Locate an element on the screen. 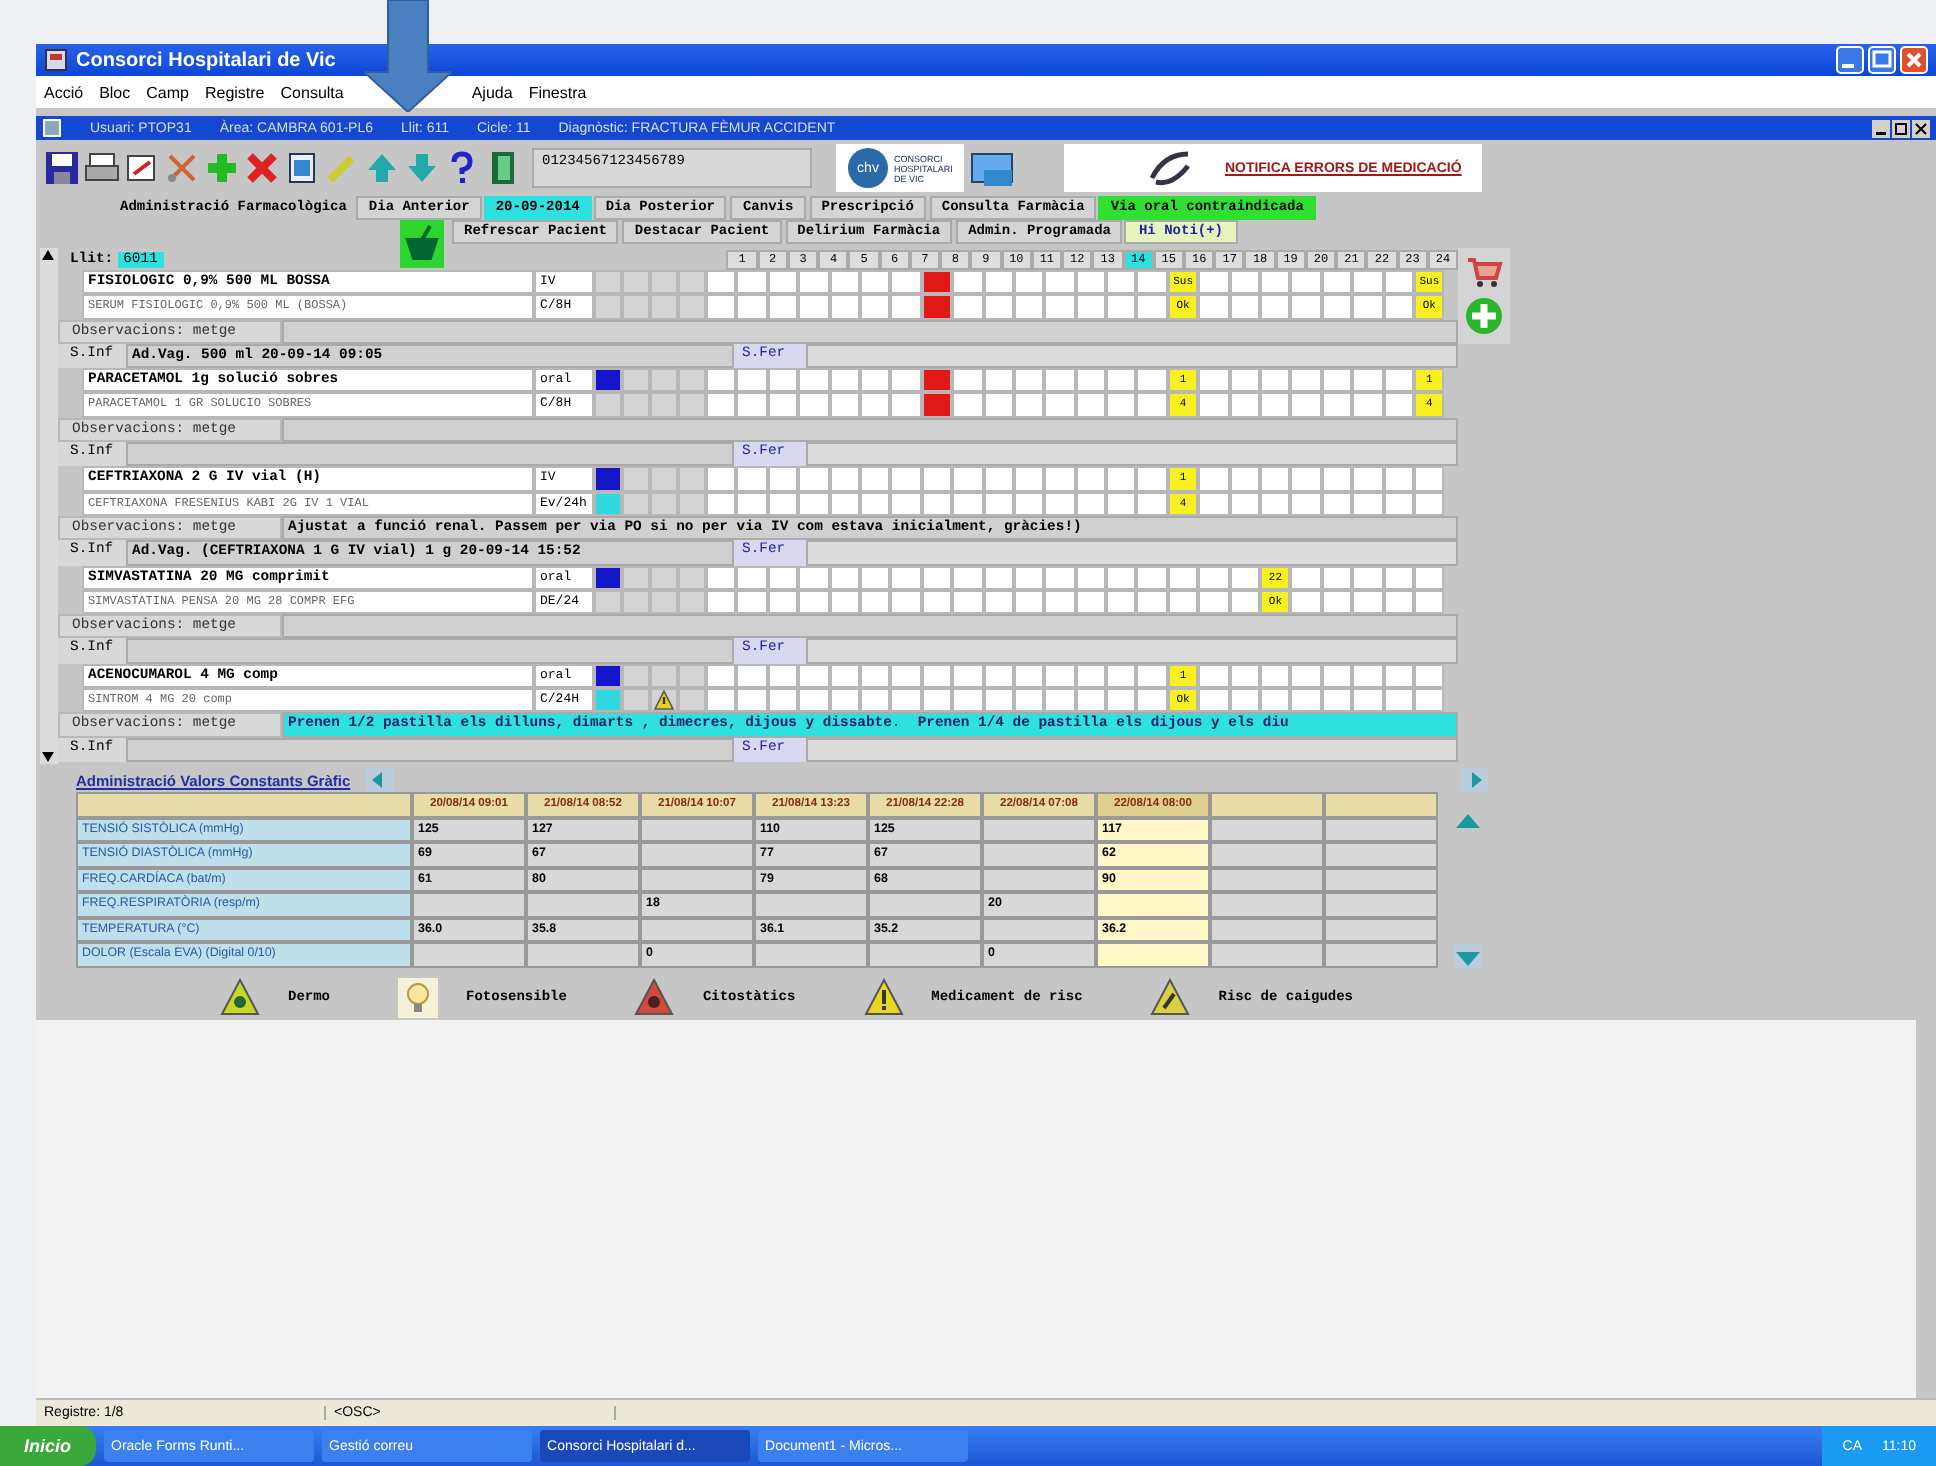 The width and height of the screenshot is (1936, 1466). up-arrow-icon is located at coordinates (382, 168).